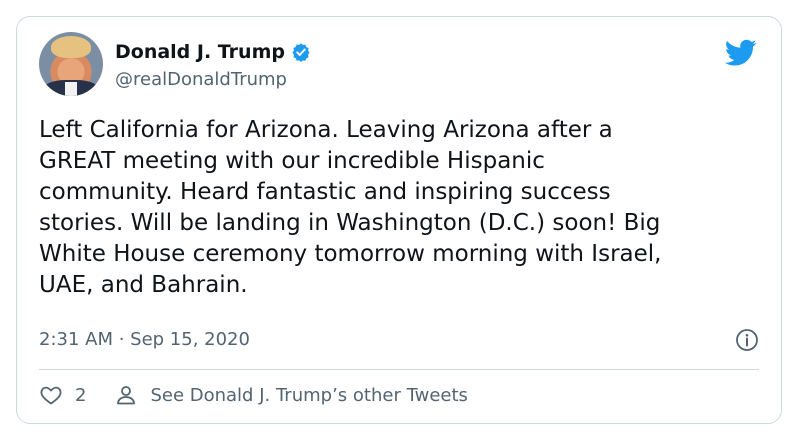 This screenshot has height=442, width=800. What do you see at coordinates (301, 52) in the screenshot?
I see `verified-badge-icon` at bounding box center [301, 52].